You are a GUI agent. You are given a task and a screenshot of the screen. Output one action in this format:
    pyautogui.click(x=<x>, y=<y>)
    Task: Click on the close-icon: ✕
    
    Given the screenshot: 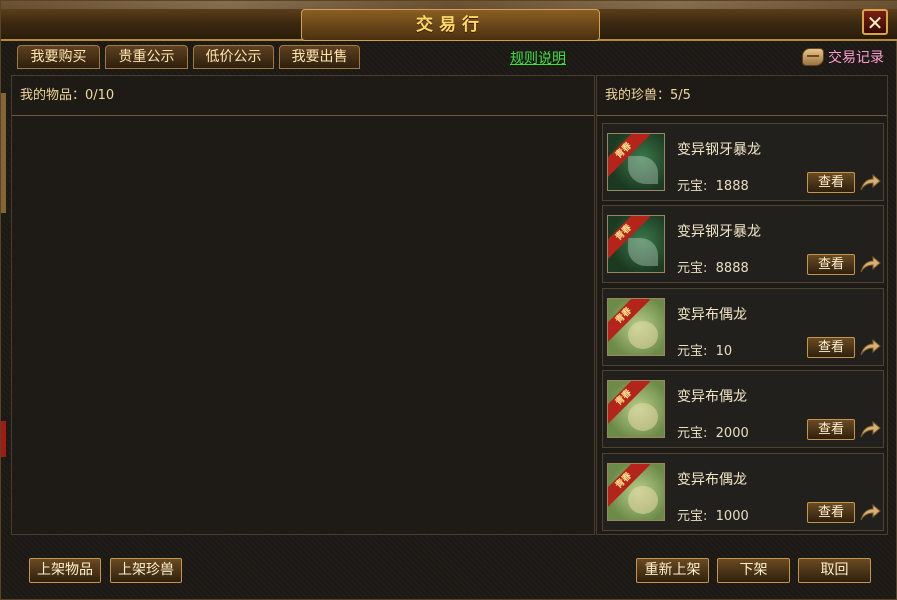 What is the action you would take?
    pyautogui.click(x=875, y=23)
    